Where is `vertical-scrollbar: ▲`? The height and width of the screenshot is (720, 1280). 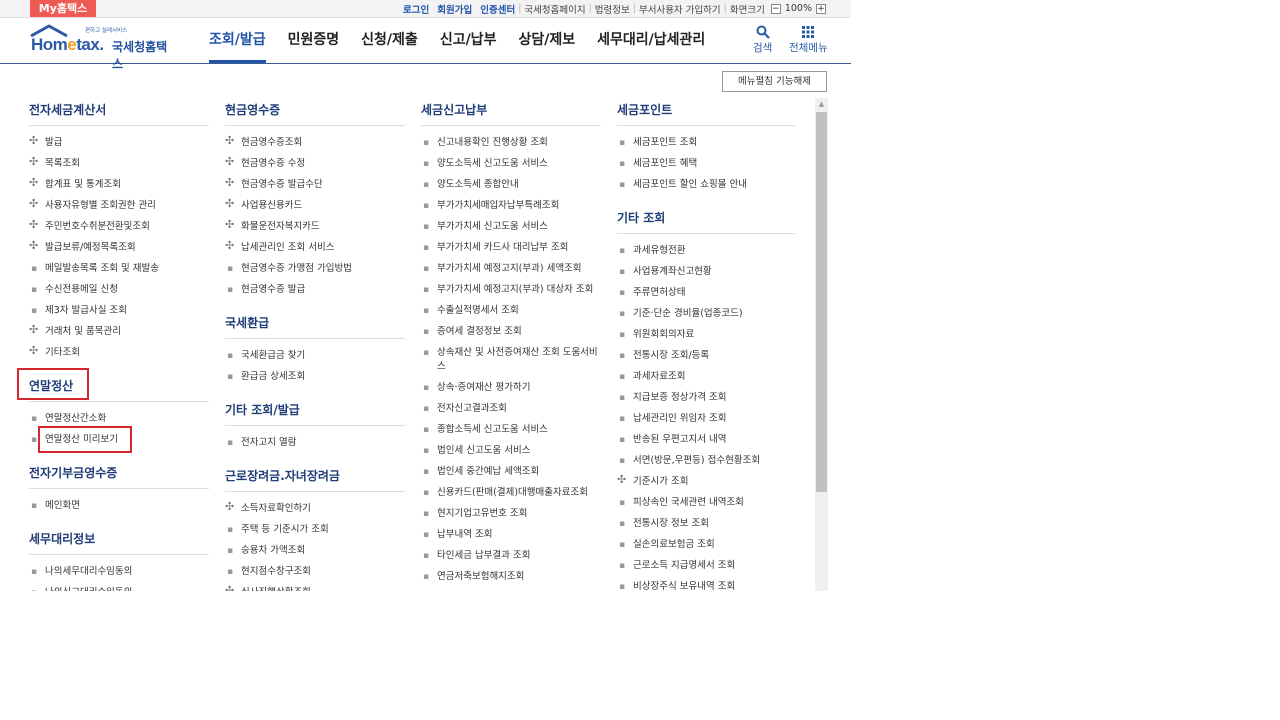
vertical-scrollbar: ▲ is located at coordinates (821, 344).